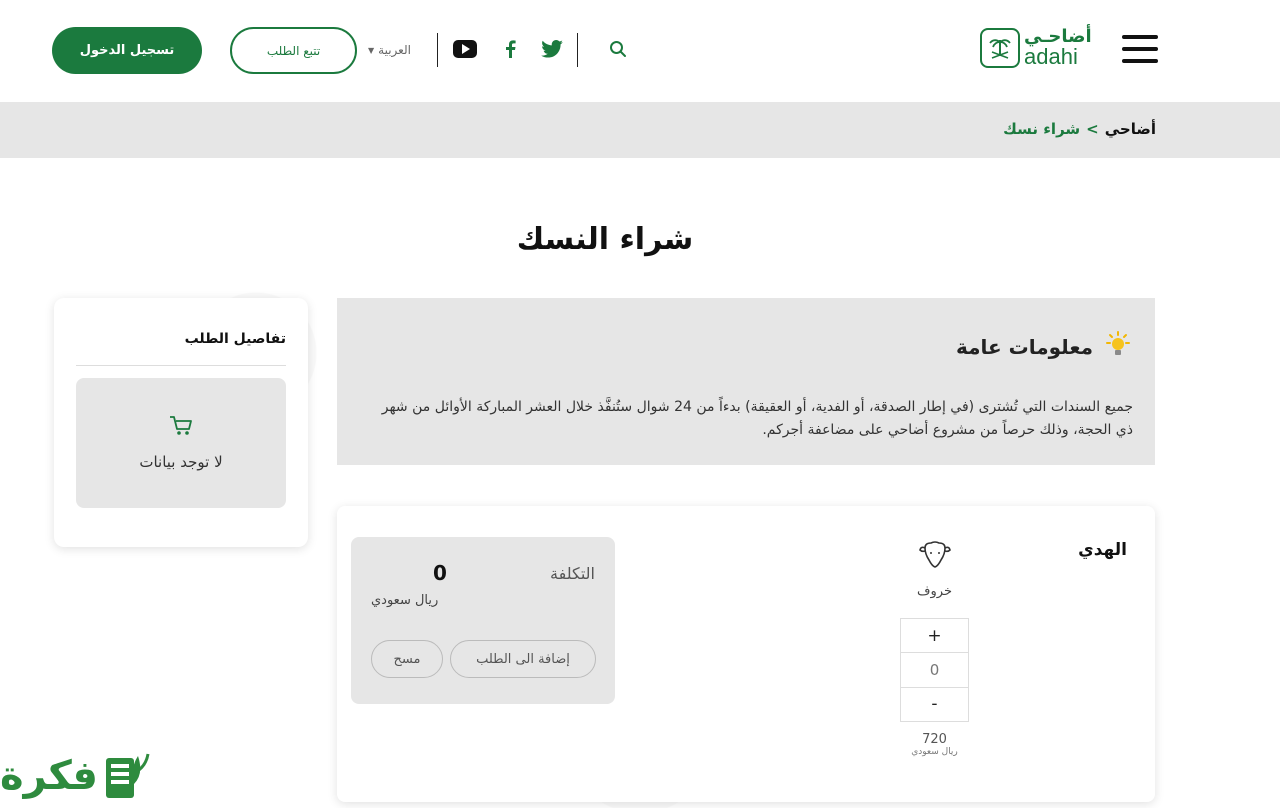  Describe the element at coordinates (405, 600) in the screenshot. I see `cost-unit: ريال سعودي` at that location.